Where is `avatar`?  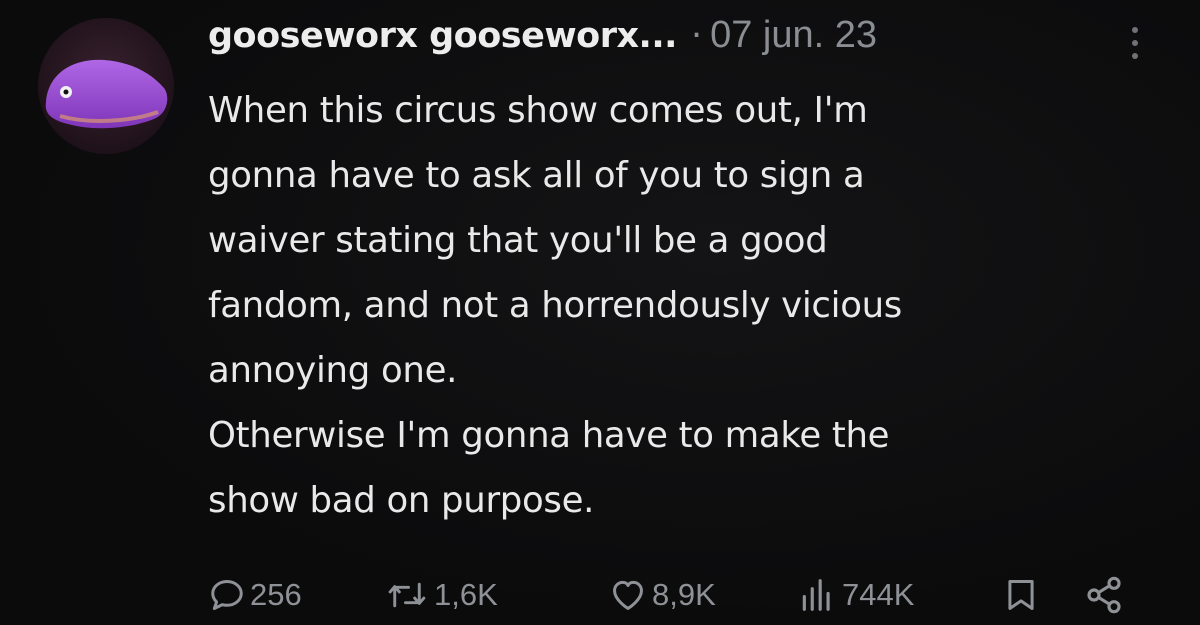
avatar is located at coordinates (106, 86).